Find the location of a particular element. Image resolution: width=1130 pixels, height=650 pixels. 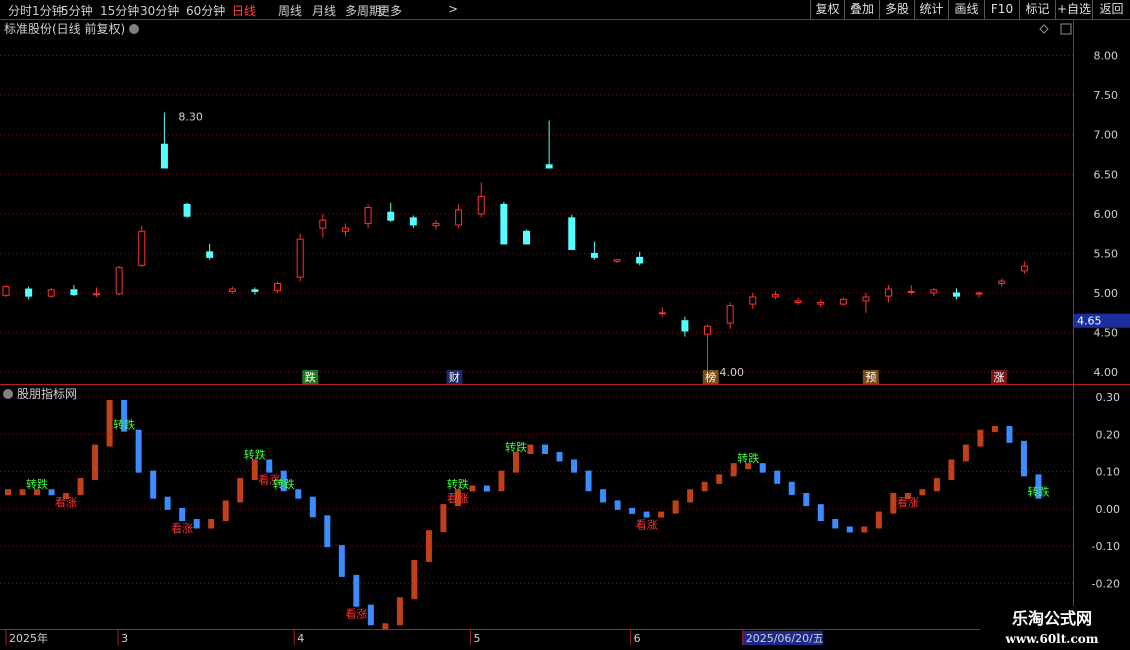

osc-tick-4: 0.20 is located at coordinates (1108, 434).